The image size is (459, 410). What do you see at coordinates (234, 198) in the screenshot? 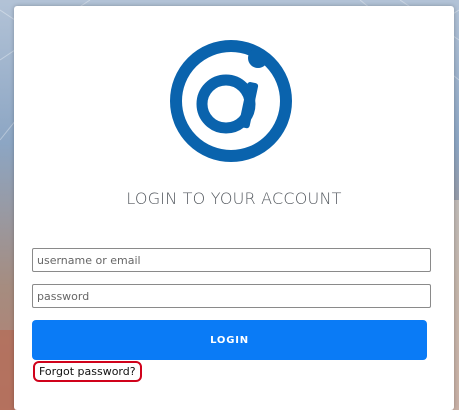
I see `page-title: LOGIN TO YOUR ACCOUNT` at bounding box center [234, 198].